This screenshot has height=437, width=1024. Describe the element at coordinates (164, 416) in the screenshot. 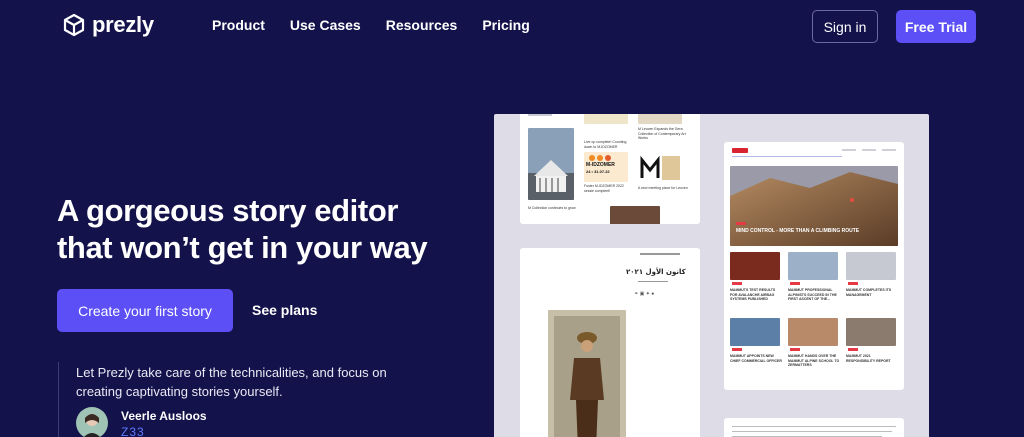

I see `testimonial-author: Veerle Ausloos` at that location.